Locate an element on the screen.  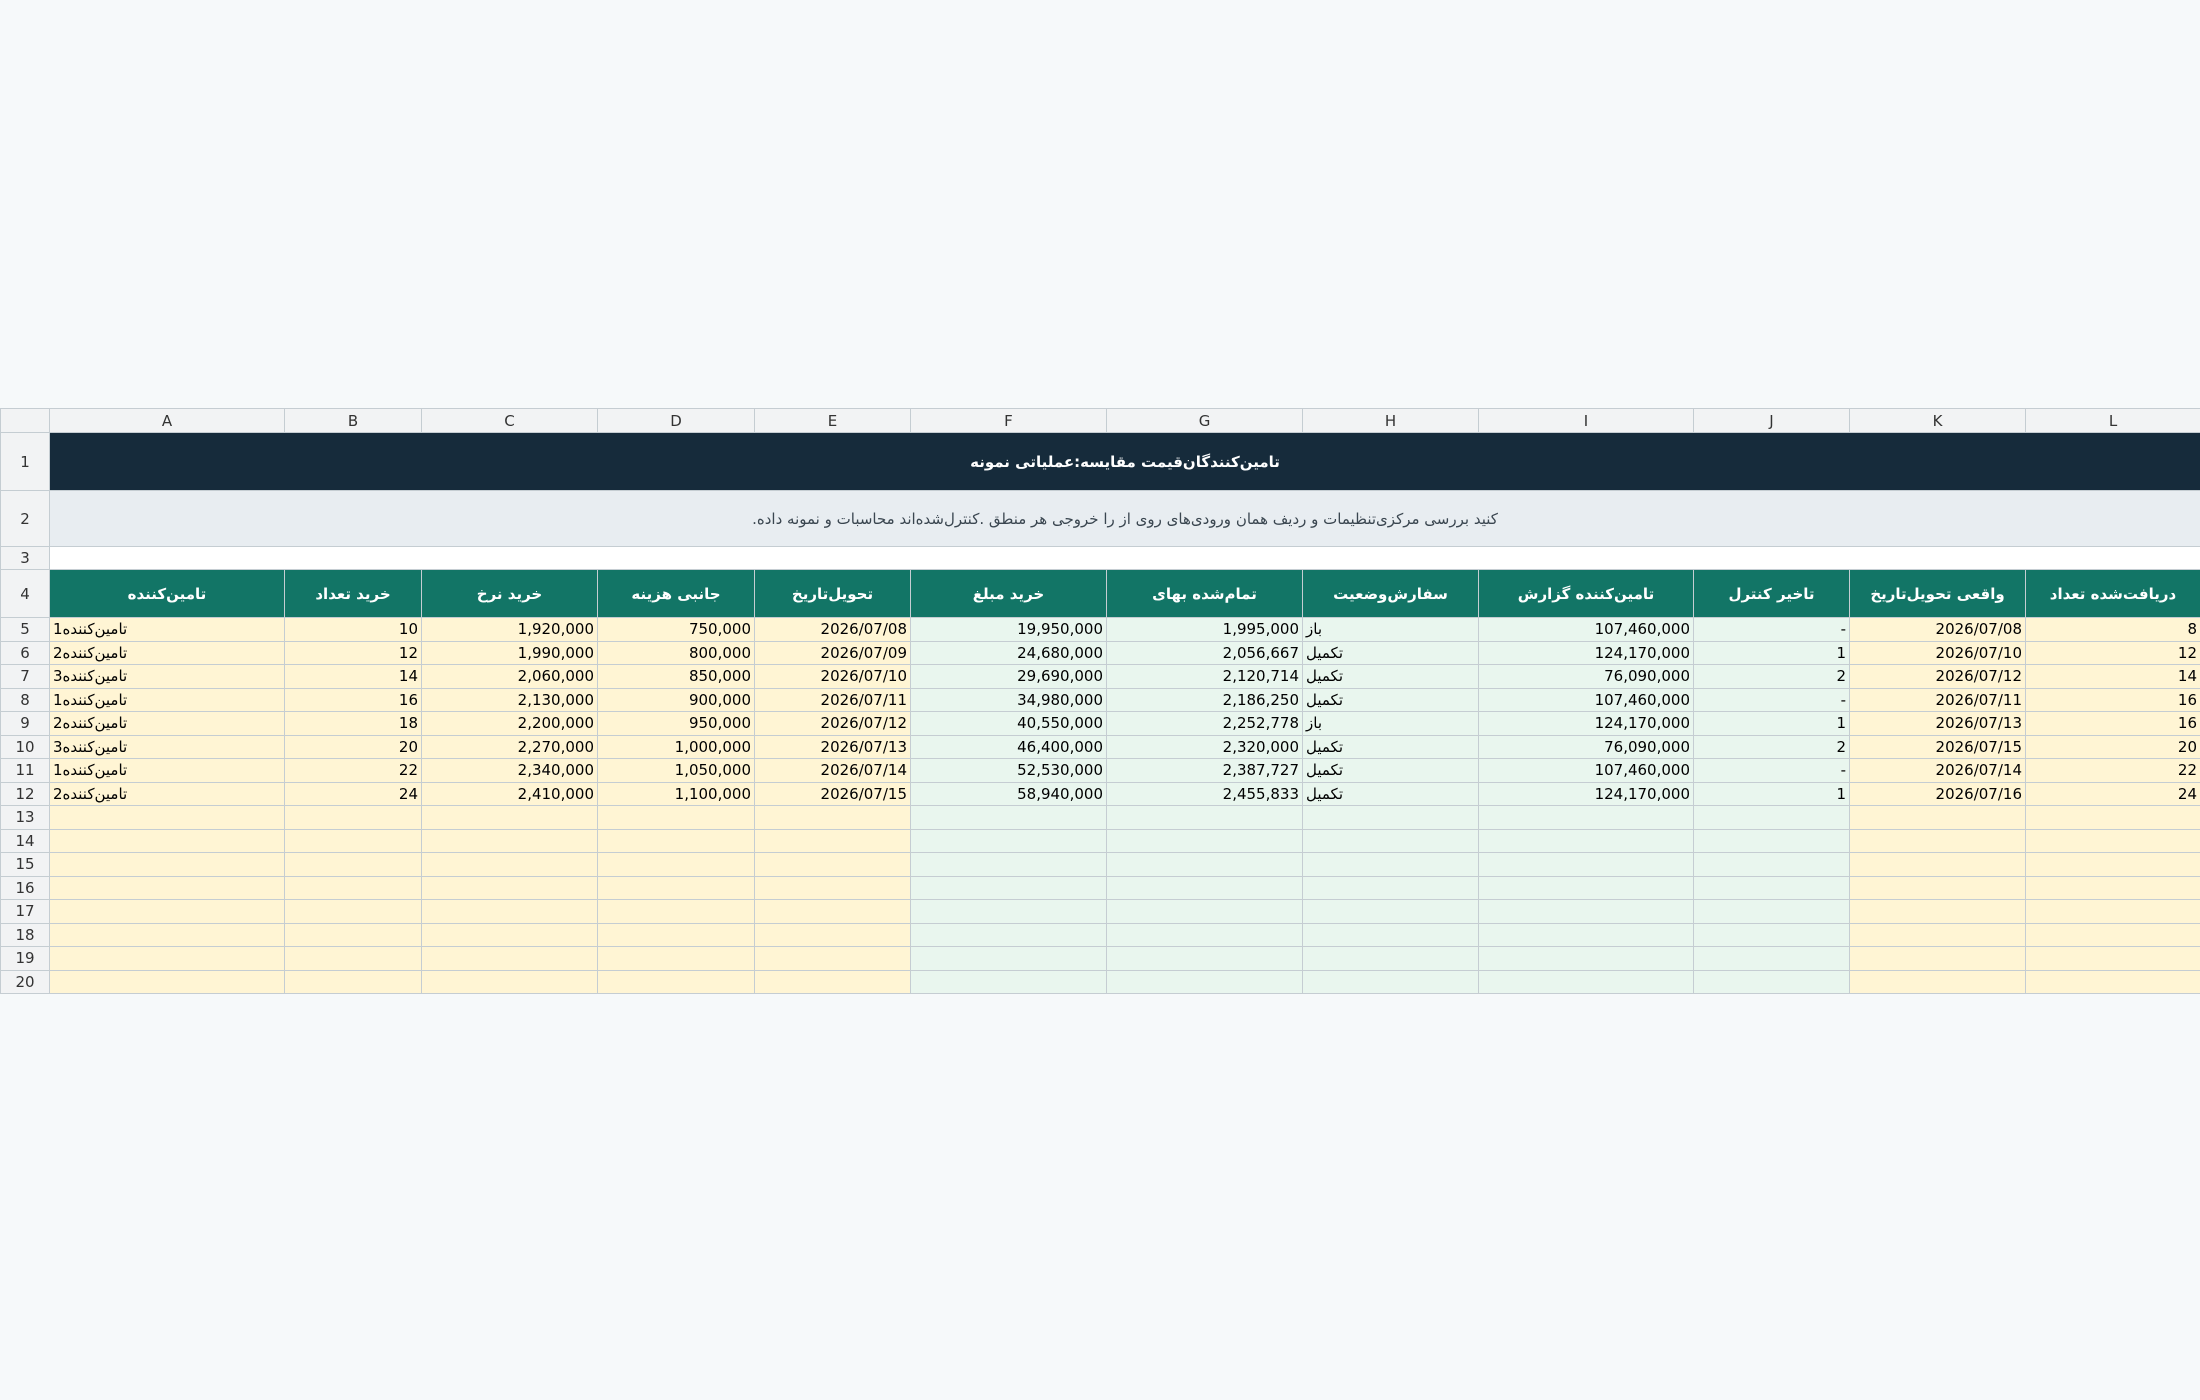
cell: تامین‌کننده1 is located at coordinates (167, 699).